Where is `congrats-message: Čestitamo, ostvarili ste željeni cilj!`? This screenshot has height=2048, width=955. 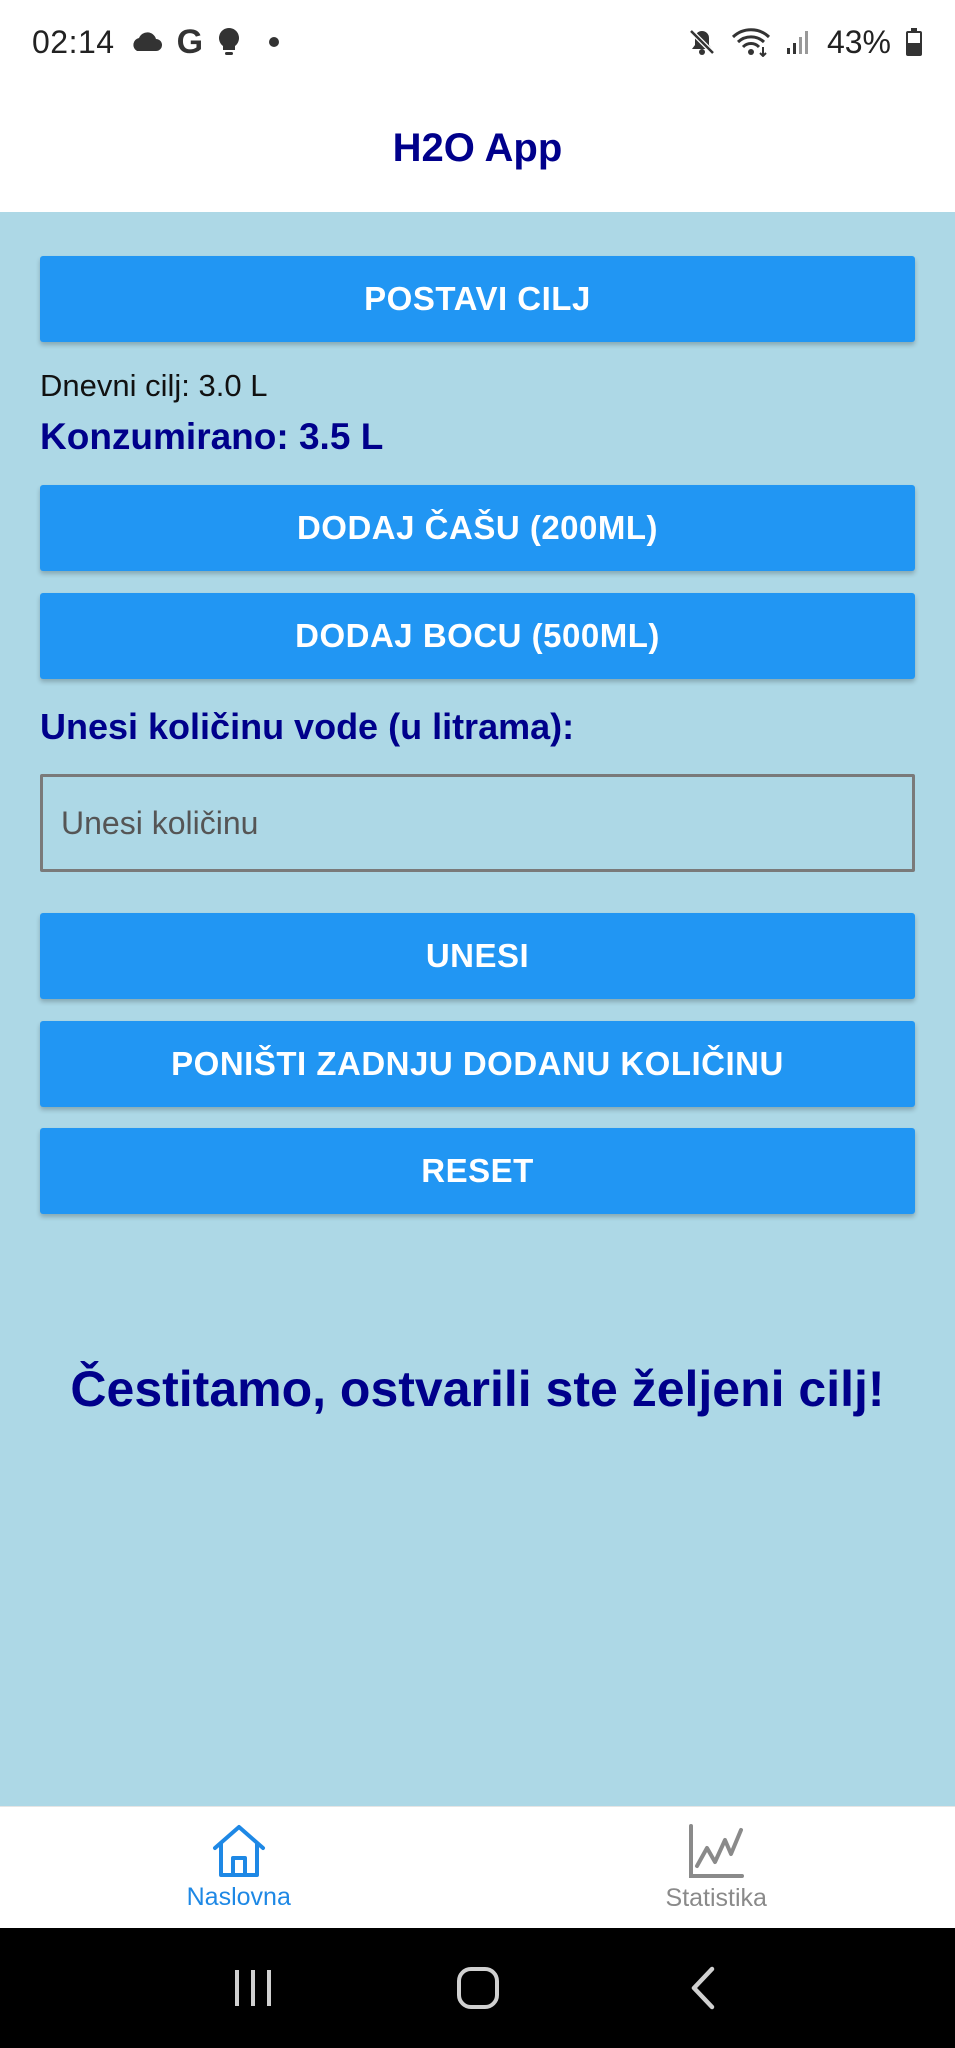 congrats-message: Čestitamo, ostvarili ste željeni cilj! is located at coordinates (477, 1389).